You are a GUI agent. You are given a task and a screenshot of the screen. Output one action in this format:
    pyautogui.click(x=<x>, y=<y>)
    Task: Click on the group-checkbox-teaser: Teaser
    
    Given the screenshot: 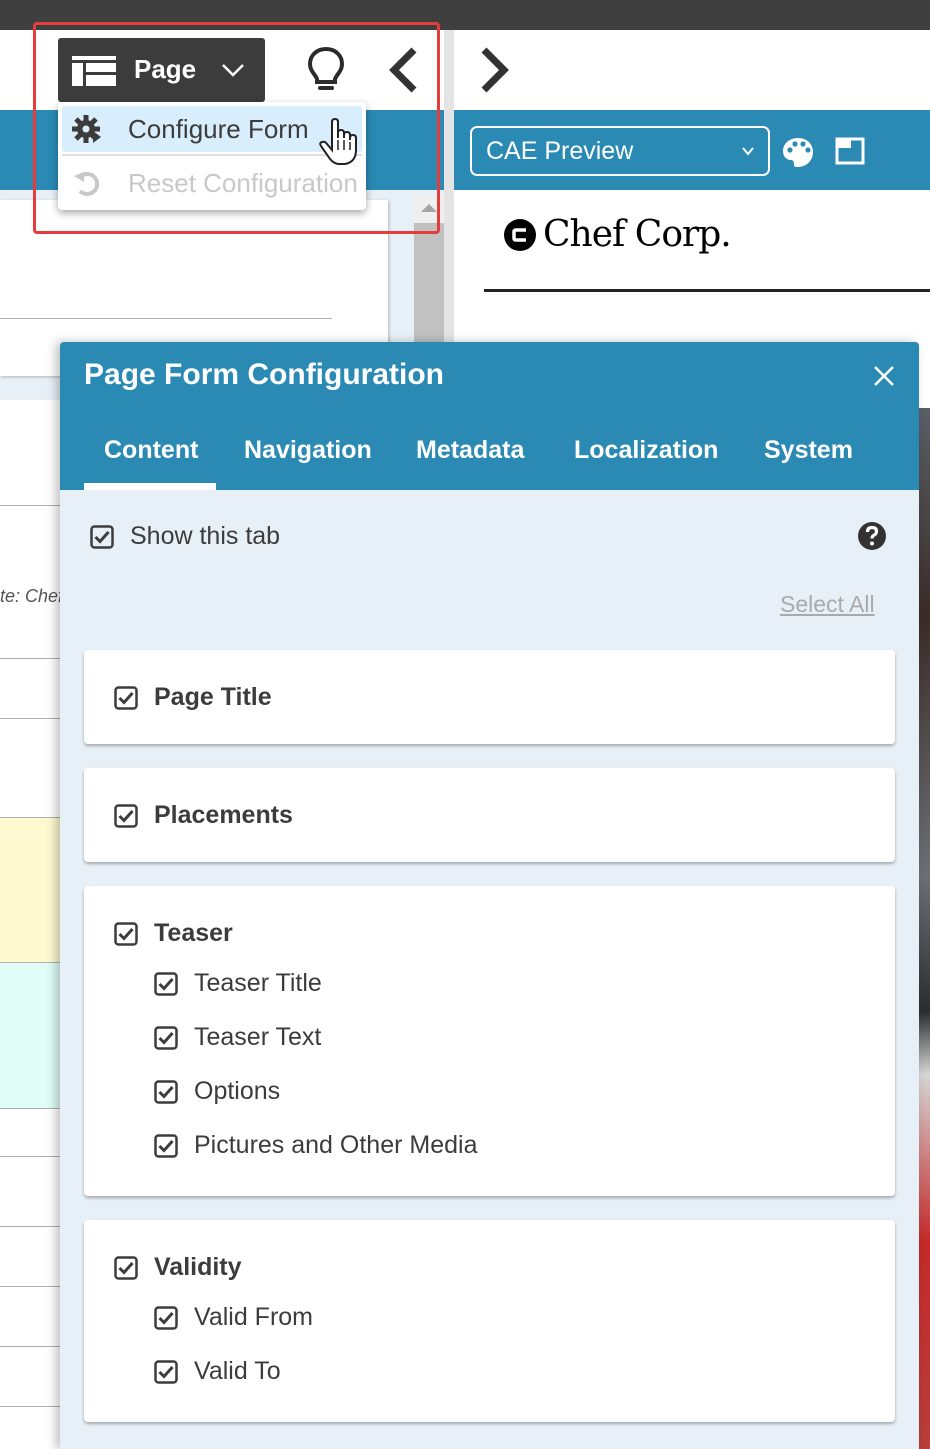 What is the action you would take?
    pyautogui.click(x=173, y=933)
    